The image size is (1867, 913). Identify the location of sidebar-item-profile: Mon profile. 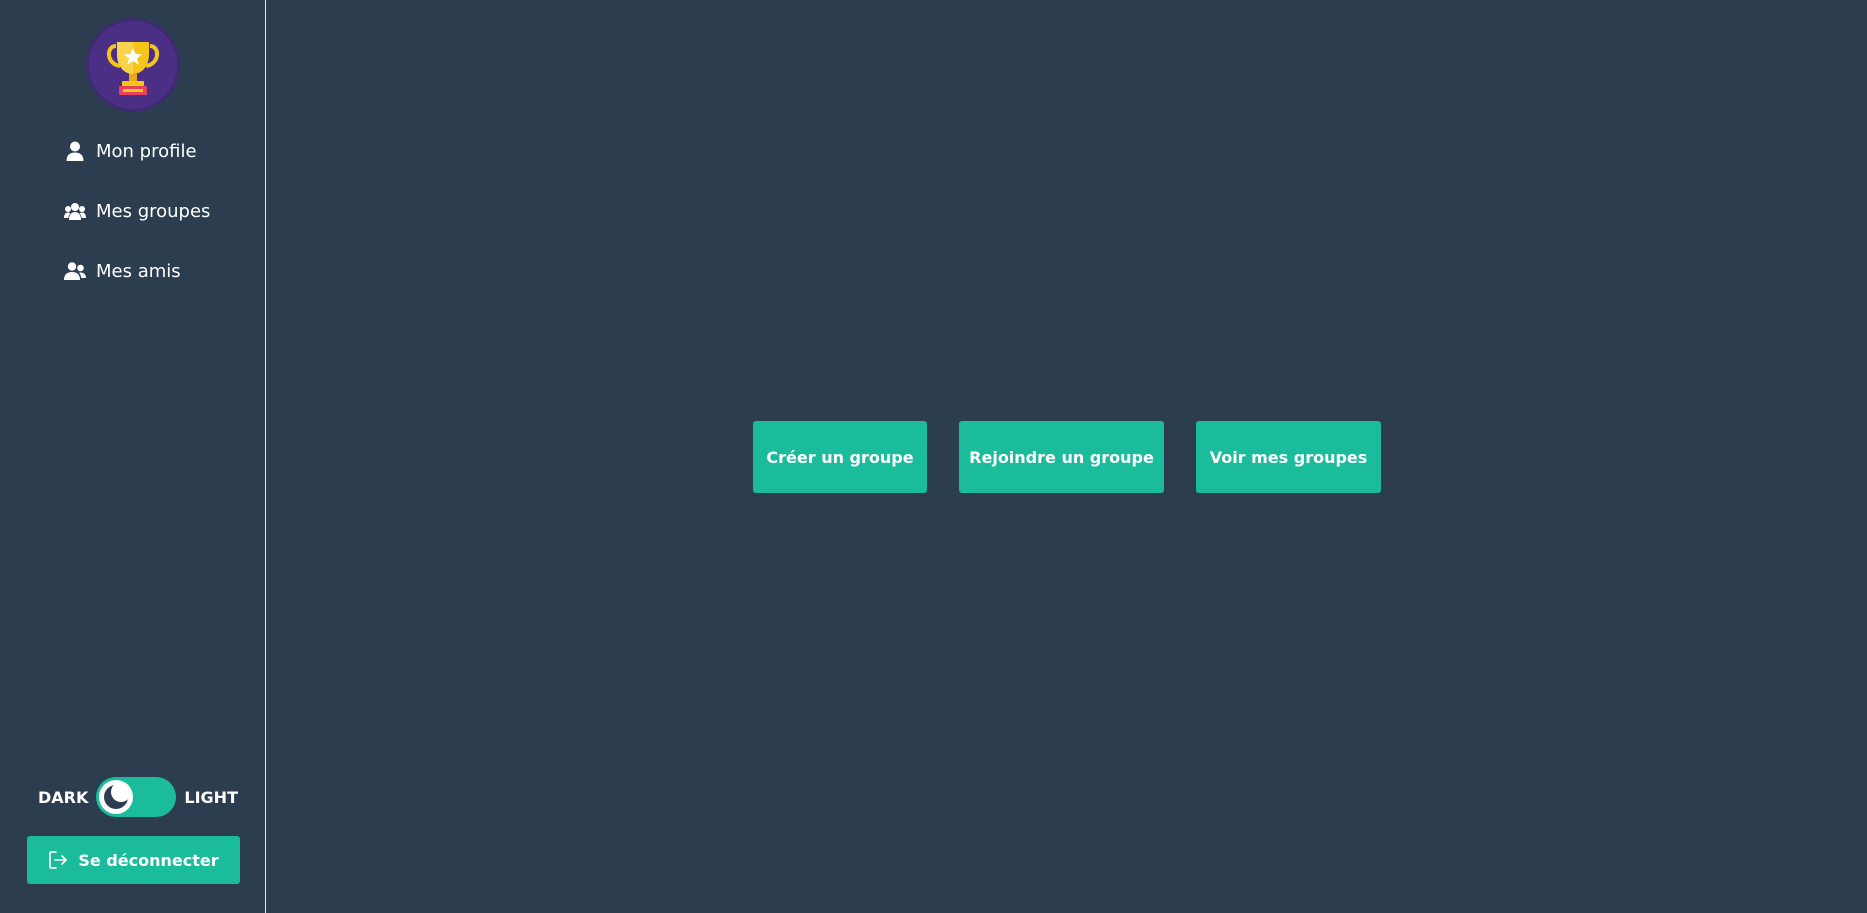
(130, 151).